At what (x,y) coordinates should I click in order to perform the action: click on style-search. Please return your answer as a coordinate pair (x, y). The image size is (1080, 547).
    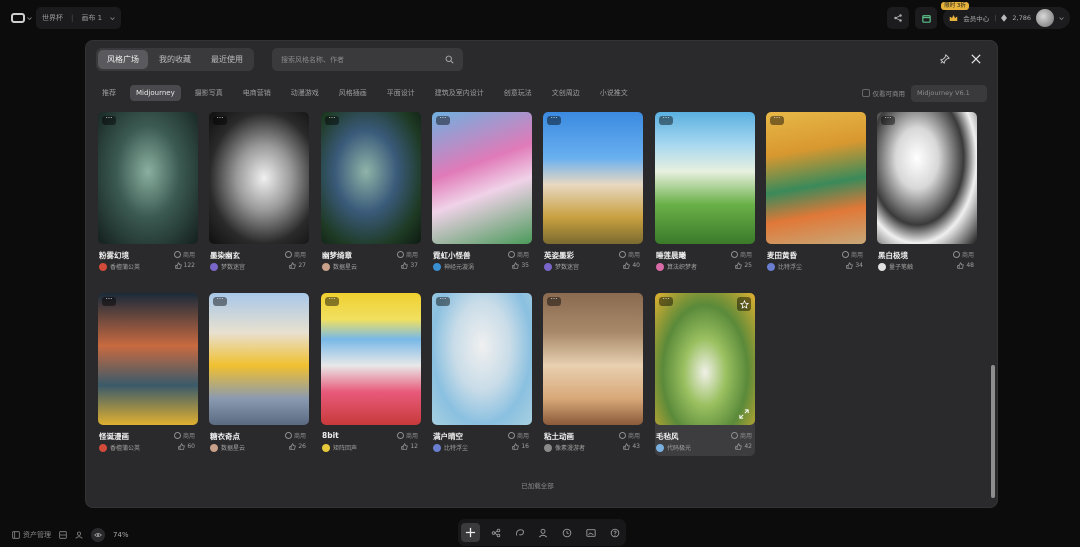
    Looking at the image, I should click on (367, 59).